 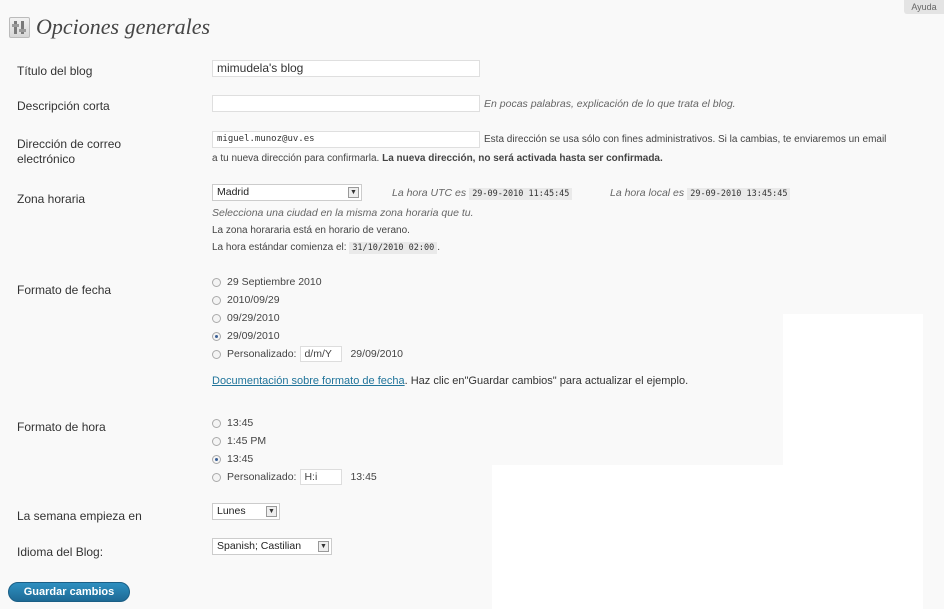 I want to click on std-suffix: ., so click(x=438, y=247).